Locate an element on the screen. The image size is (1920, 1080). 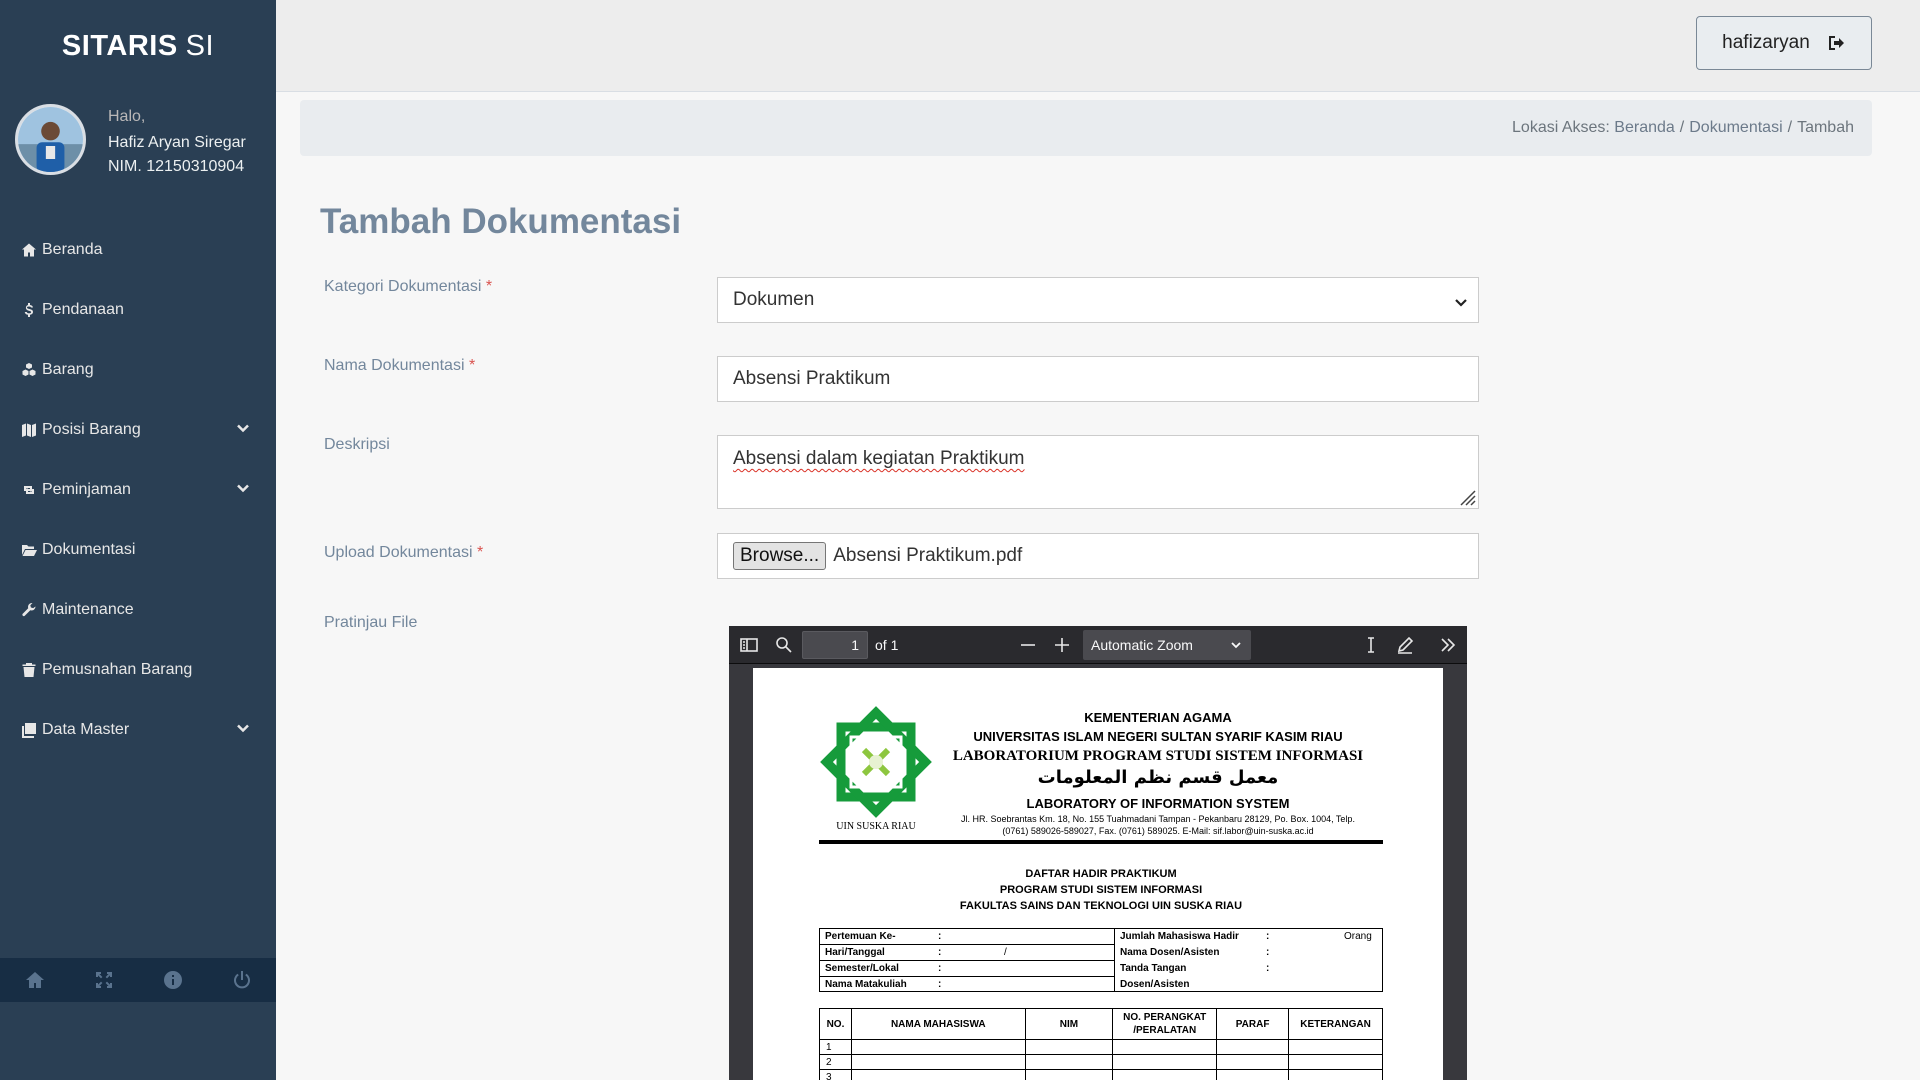
page-title: Tambah Dokumentasi is located at coordinates (501, 221).